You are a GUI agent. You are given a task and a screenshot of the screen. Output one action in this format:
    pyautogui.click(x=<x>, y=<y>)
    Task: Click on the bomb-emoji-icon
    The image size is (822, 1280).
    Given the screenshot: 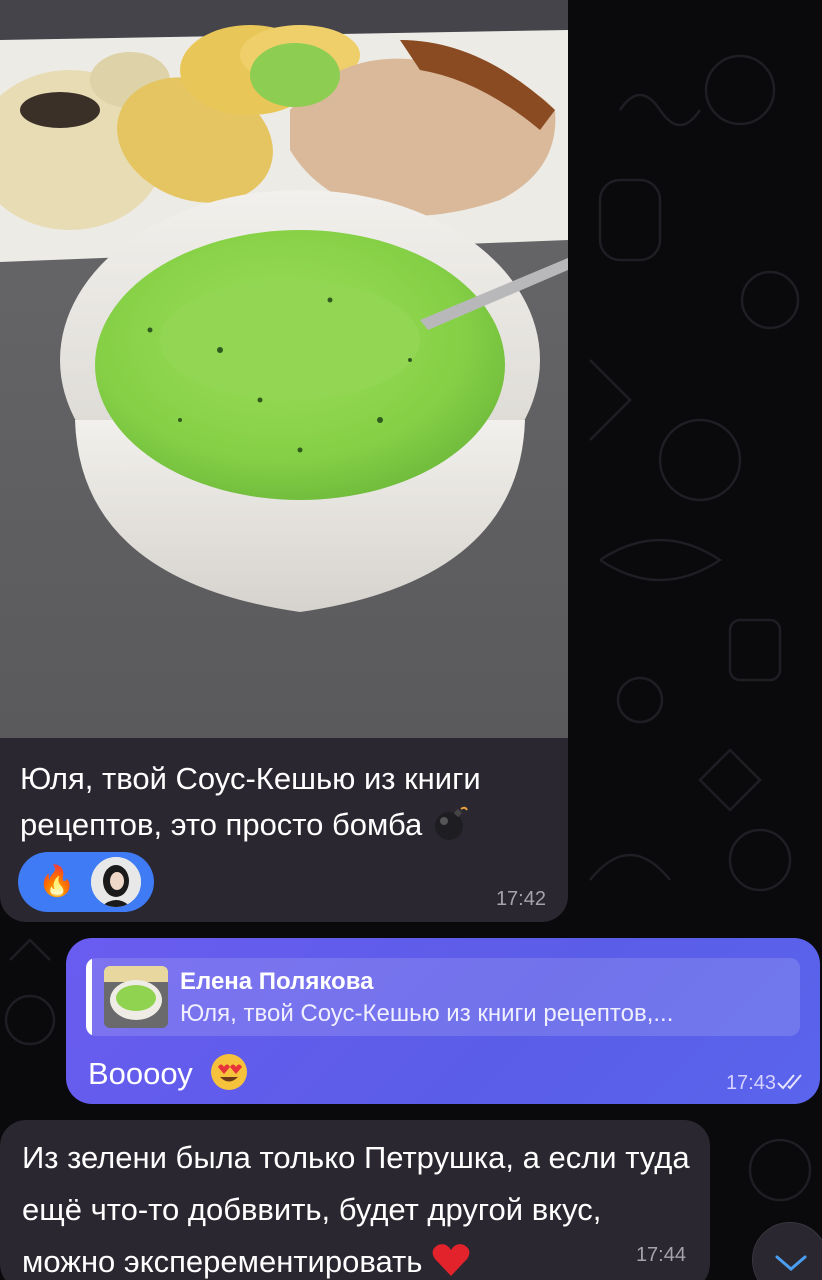 What is the action you would take?
    pyautogui.click(x=451, y=823)
    